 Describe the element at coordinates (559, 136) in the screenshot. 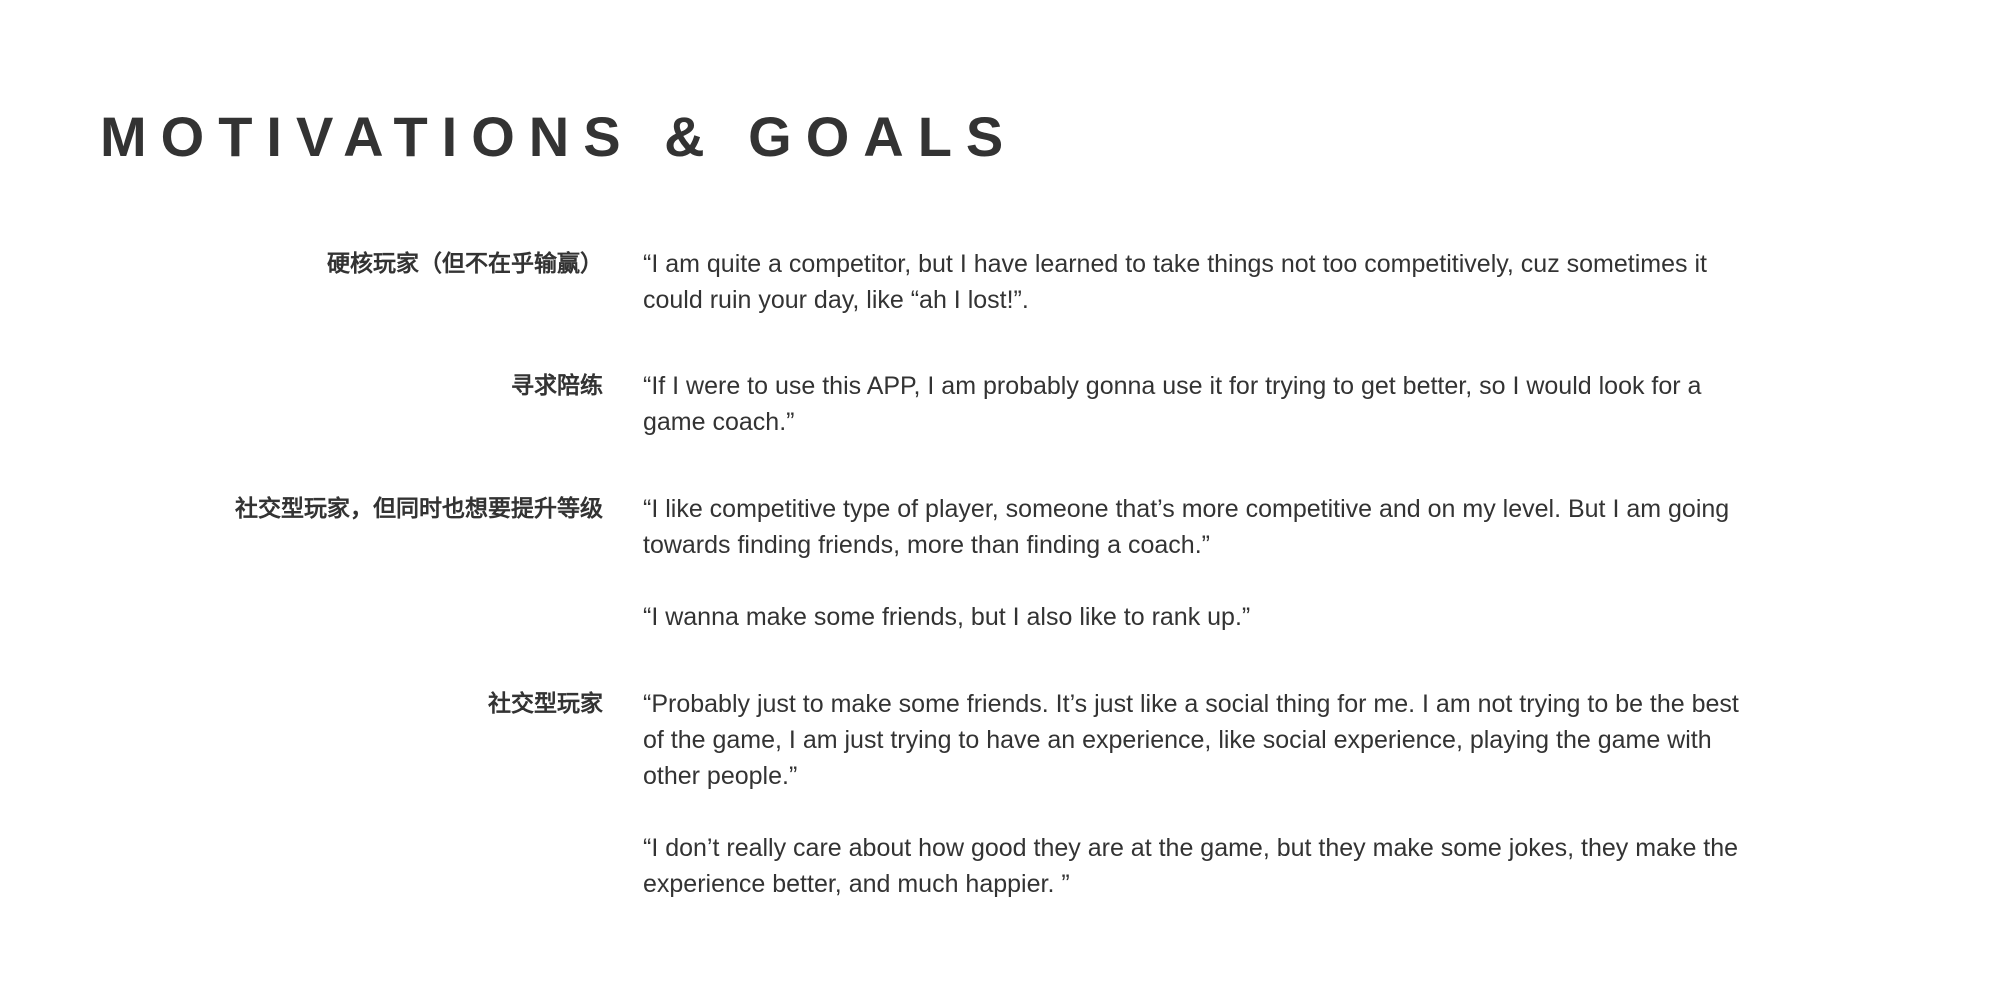

I see `page-title: MOTIVATIONS & GOALS` at that location.